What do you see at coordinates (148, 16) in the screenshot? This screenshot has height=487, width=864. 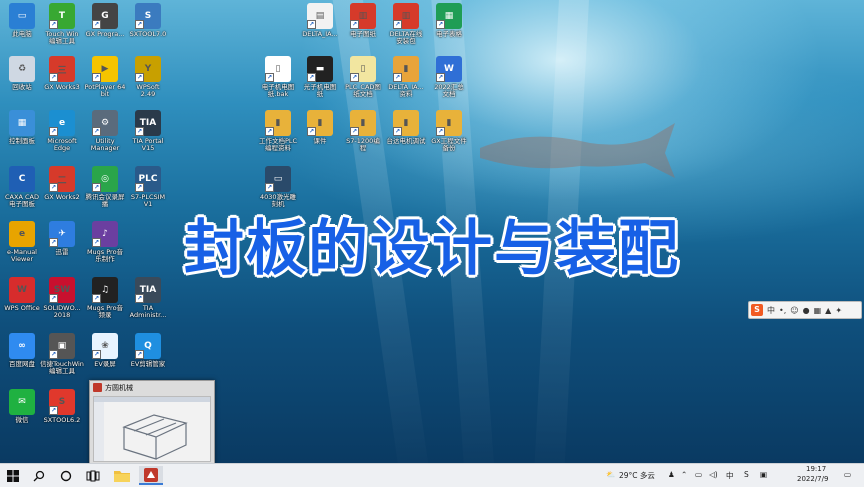 I see `app-icon: S ↗` at bounding box center [148, 16].